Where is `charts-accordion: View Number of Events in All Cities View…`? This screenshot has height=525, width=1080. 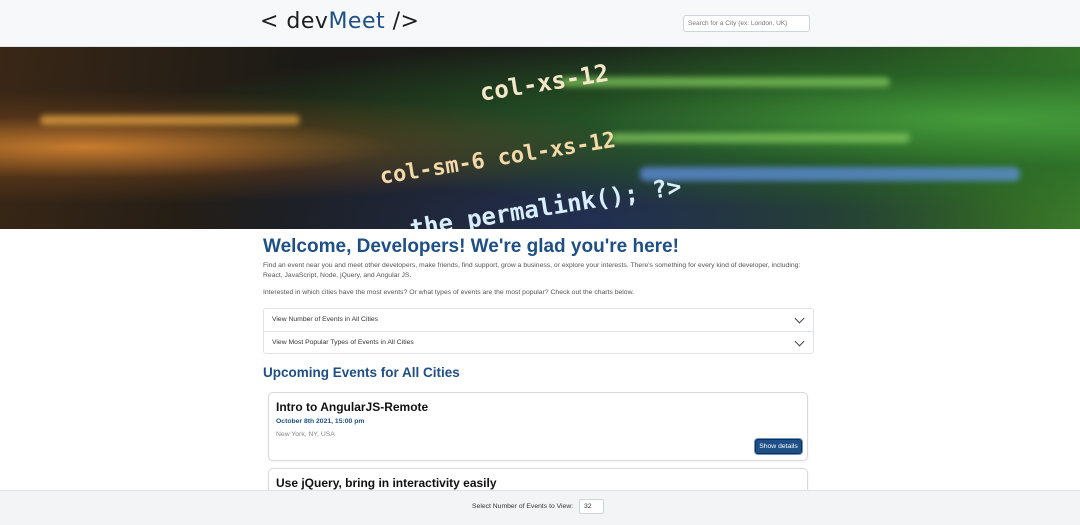 charts-accordion: View Number of Events in All Cities View… is located at coordinates (538, 331).